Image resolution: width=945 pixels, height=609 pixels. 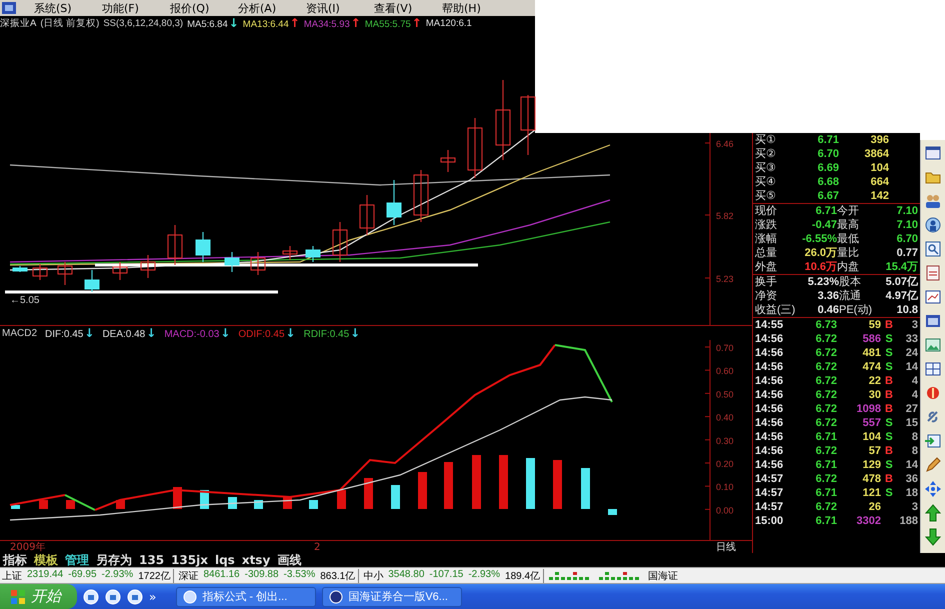 I want to click on bid-price: 6.67, so click(x=827, y=196).